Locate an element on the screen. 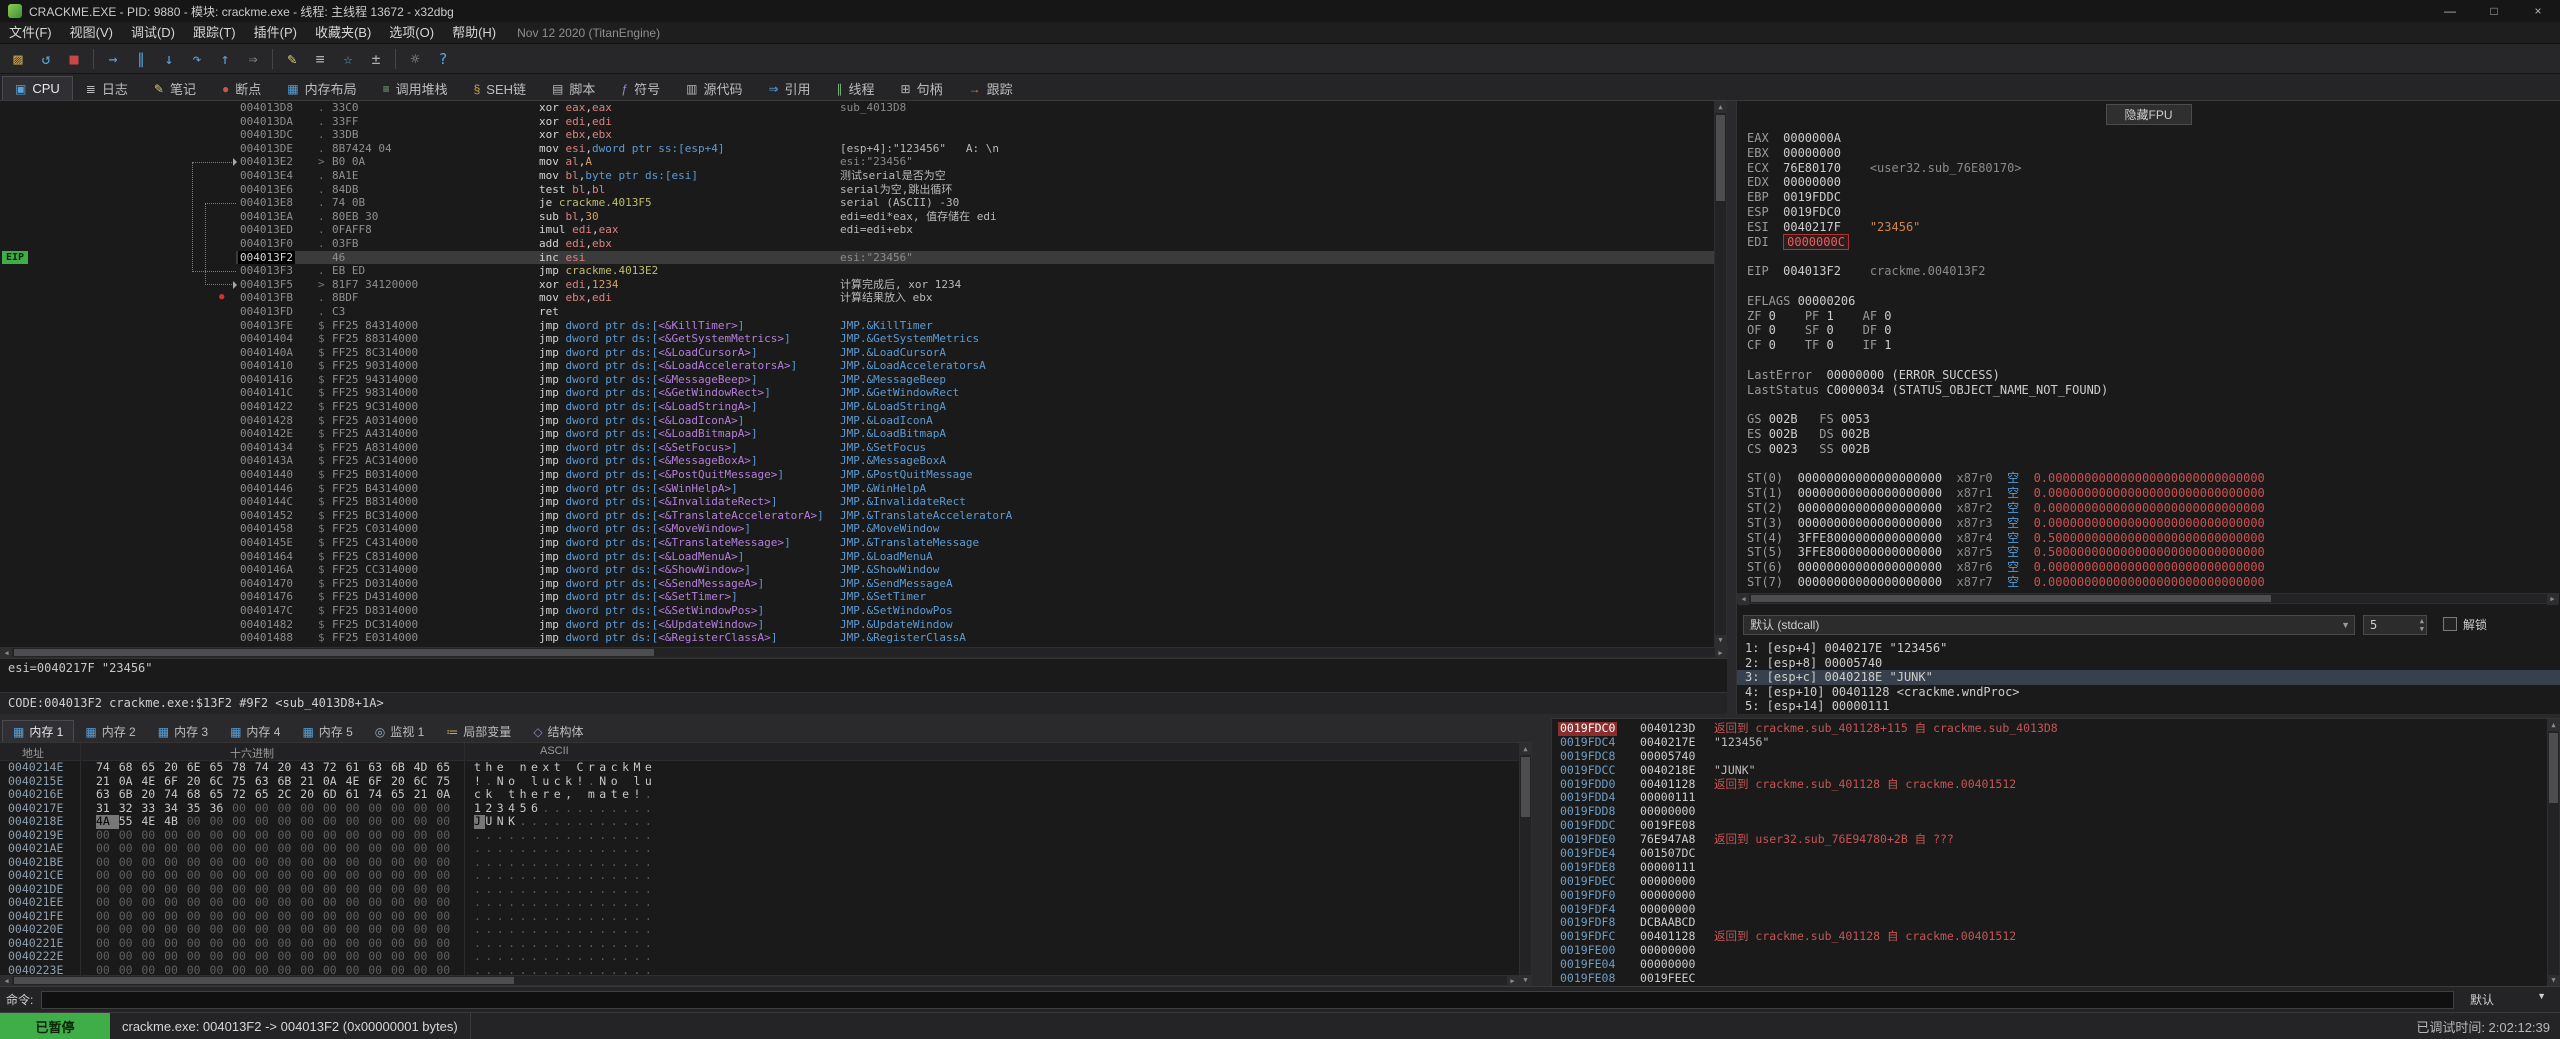 This screenshot has width=2560, height=1039. maximize-button: □ is located at coordinates (2494, 11).